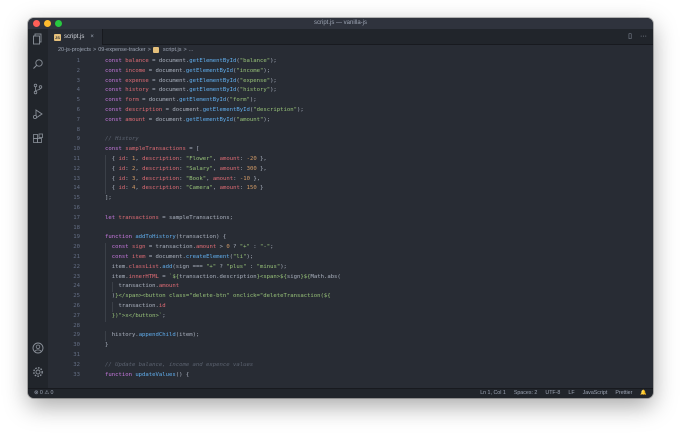 This screenshot has width=680, height=434. What do you see at coordinates (78, 61) in the screenshot?
I see `line-number: 1` at bounding box center [78, 61].